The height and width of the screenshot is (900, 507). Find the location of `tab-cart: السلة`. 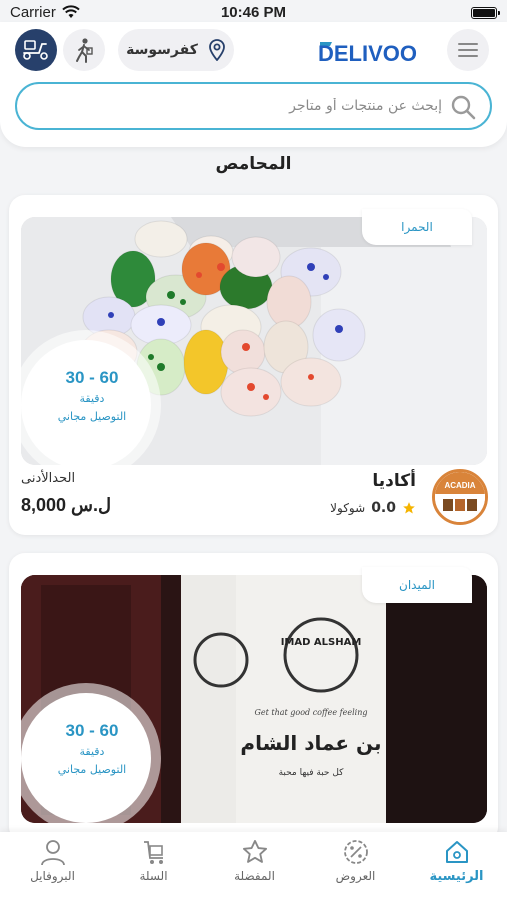

tab-cart: السلة is located at coordinates (153, 866).